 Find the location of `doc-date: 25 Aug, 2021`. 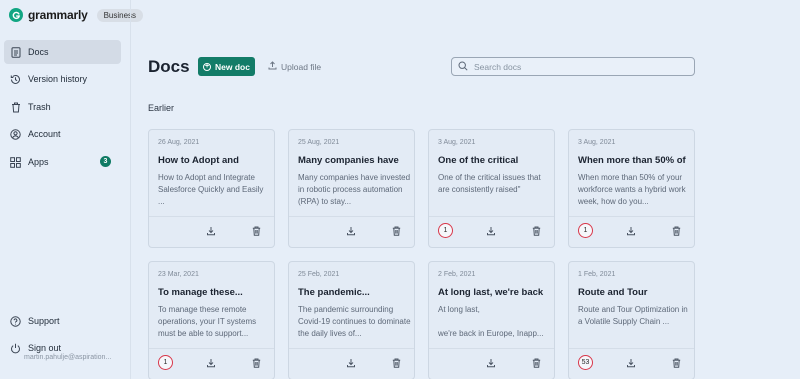

doc-date: 25 Aug, 2021 is located at coordinates (319, 142).